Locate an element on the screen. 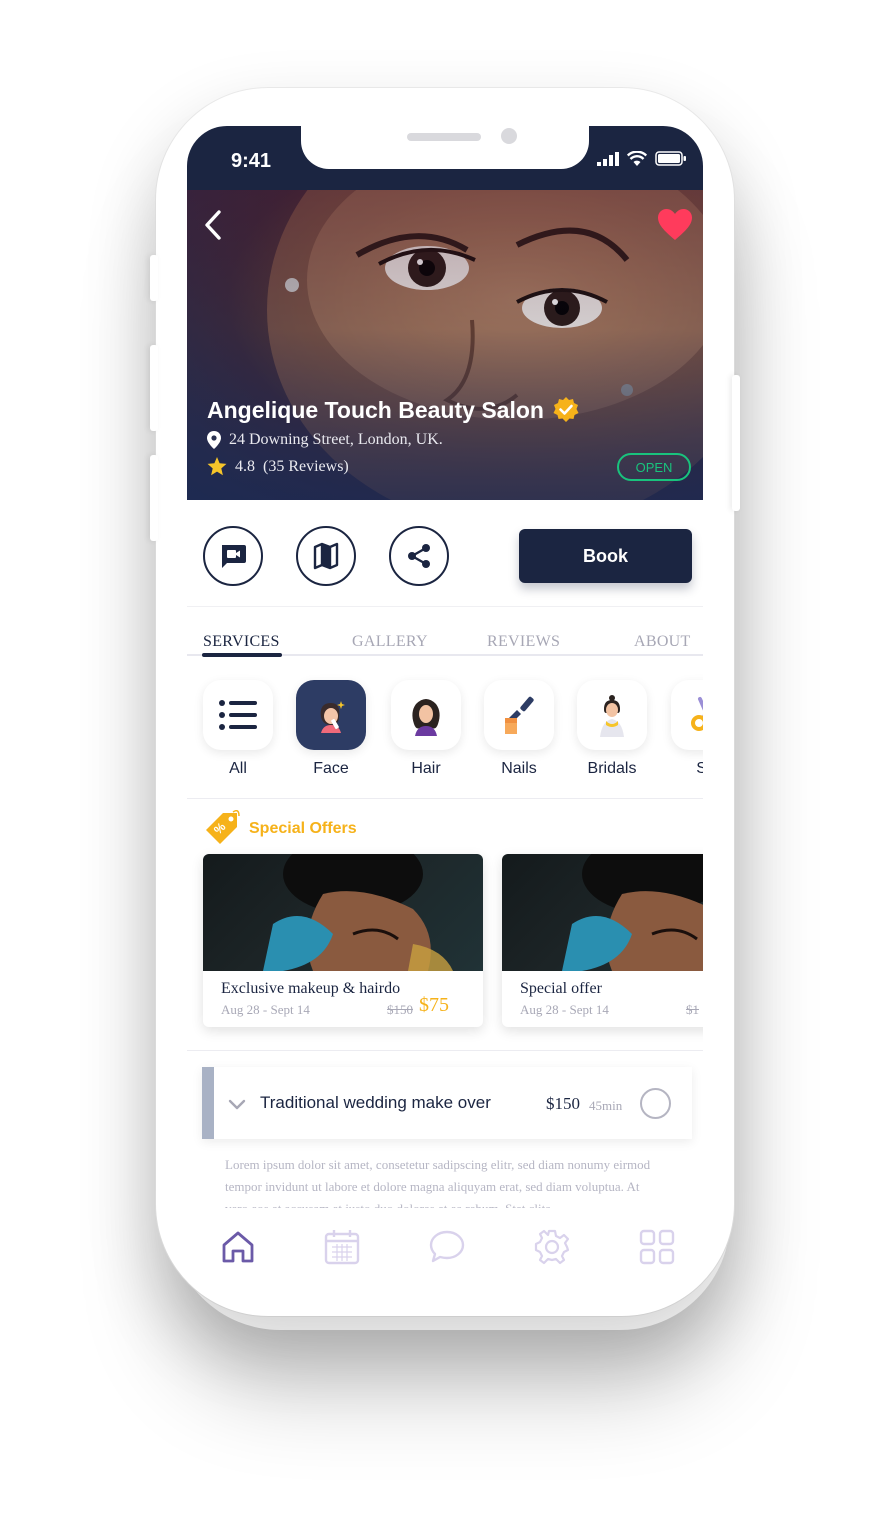  status-icons is located at coordinates (642, 158).